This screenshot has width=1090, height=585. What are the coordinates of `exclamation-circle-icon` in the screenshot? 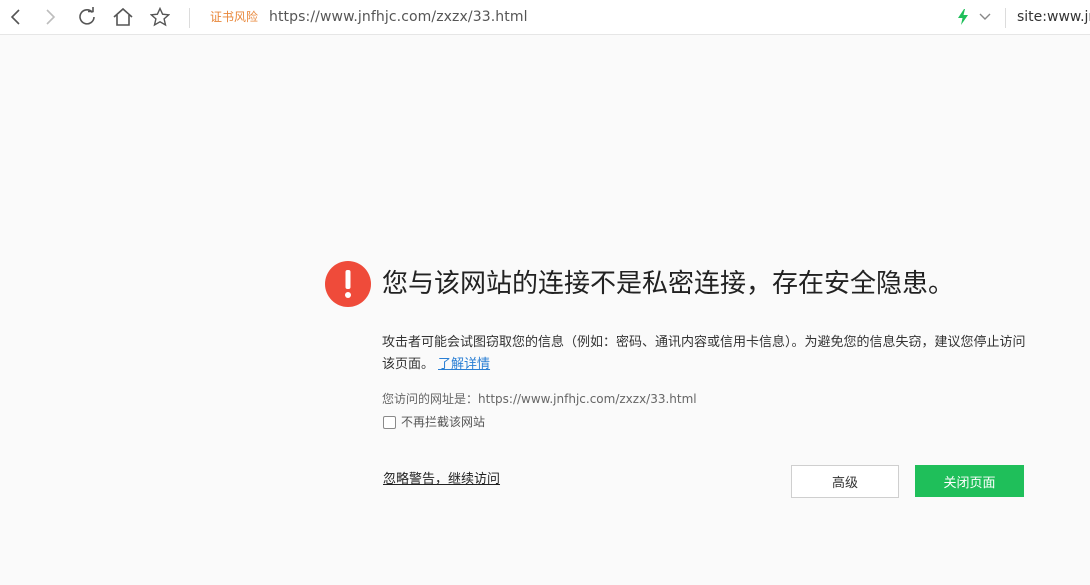 It's located at (348, 284).